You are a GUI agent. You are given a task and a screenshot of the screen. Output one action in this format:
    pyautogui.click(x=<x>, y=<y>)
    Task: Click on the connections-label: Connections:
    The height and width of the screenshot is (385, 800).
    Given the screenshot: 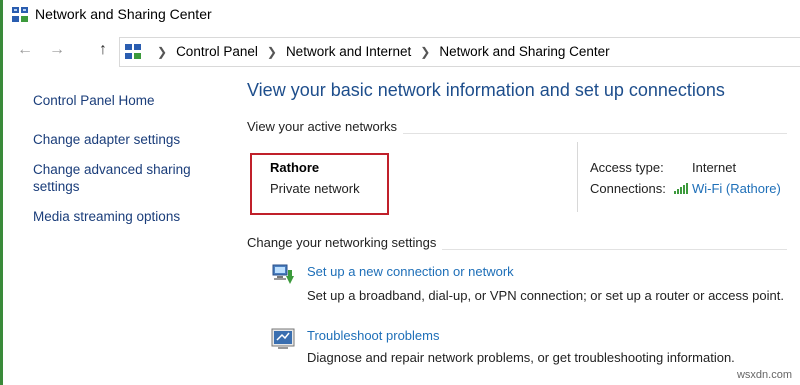 What is the action you would take?
    pyautogui.click(x=628, y=188)
    